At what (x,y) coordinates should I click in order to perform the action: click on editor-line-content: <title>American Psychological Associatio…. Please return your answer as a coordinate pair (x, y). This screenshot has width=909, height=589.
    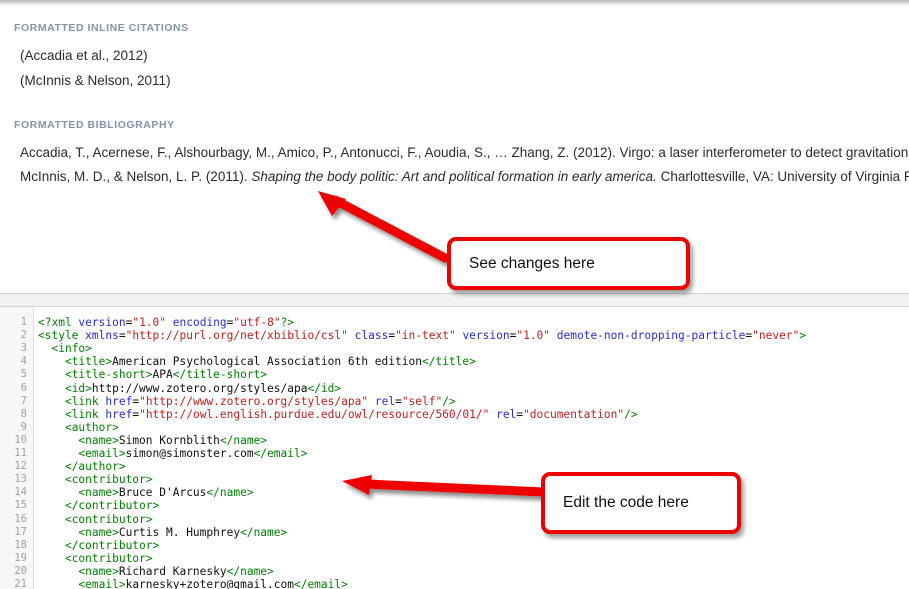
    Looking at the image, I should click on (257, 361).